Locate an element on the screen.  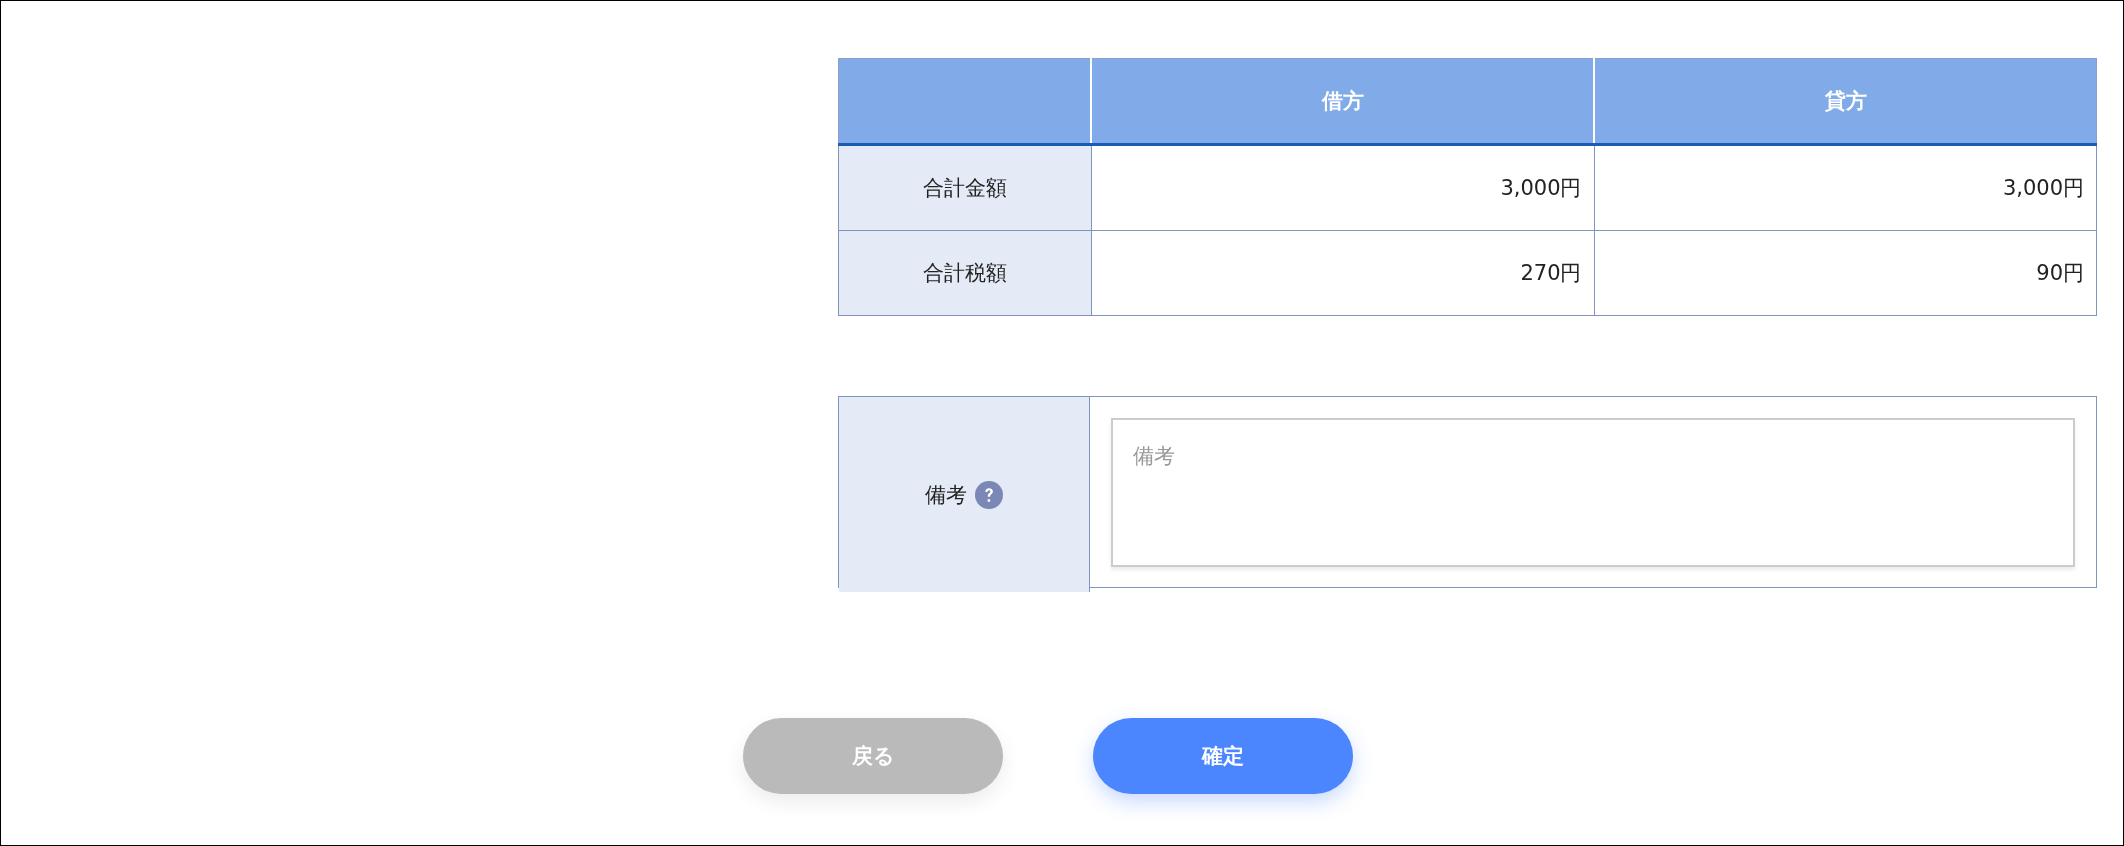
remarks-label: 備考 is located at coordinates (946, 495).